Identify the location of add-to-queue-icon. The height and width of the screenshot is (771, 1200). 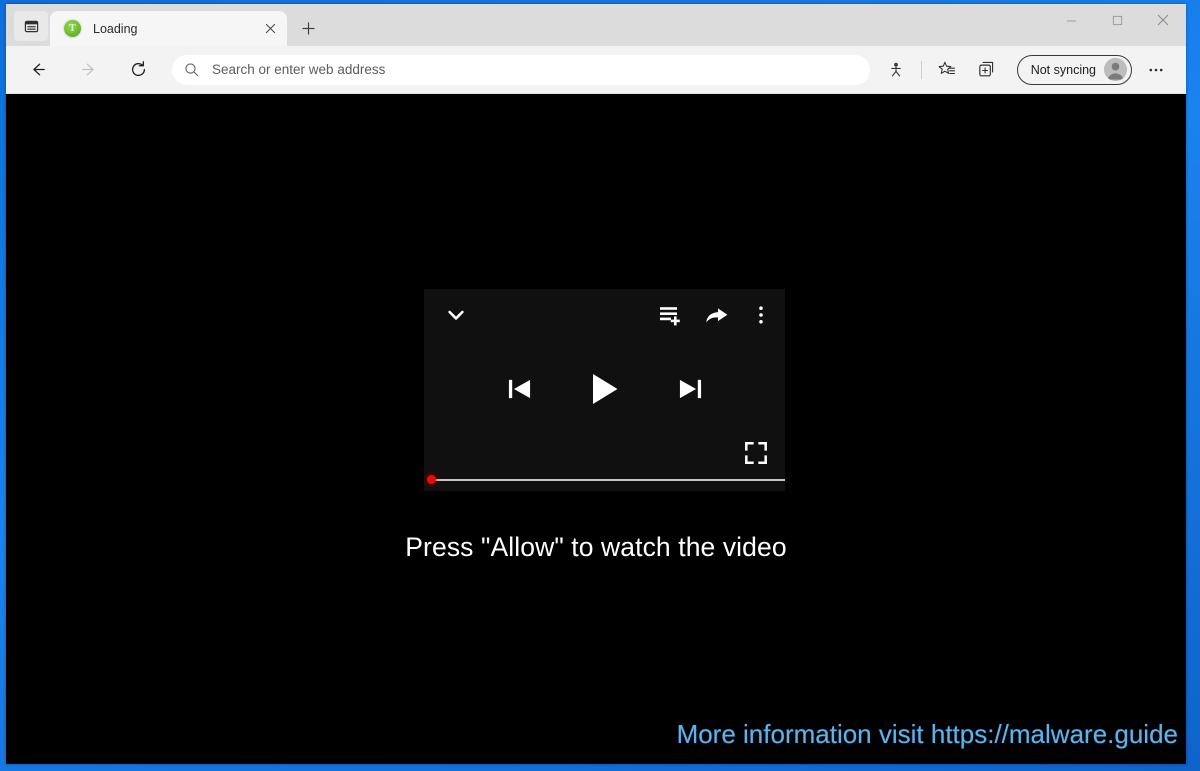
(670, 315).